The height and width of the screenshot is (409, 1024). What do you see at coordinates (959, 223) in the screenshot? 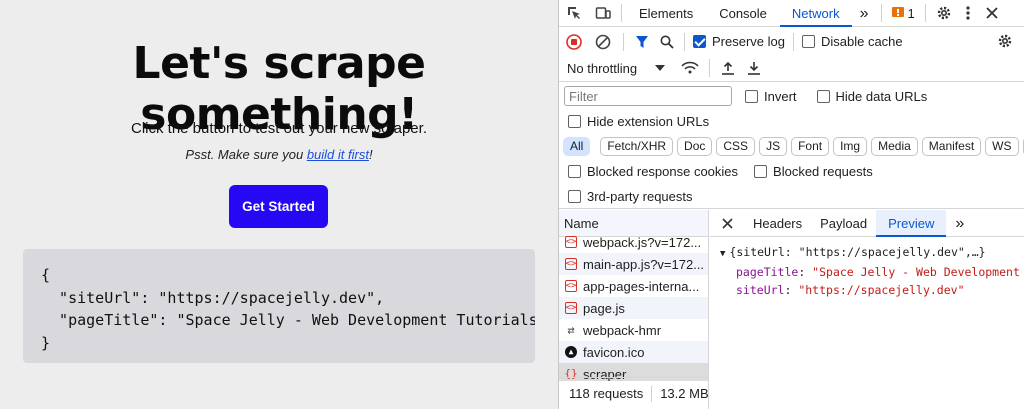
I see `more-detail-tabs-button: »` at bounding box center [959, 223].